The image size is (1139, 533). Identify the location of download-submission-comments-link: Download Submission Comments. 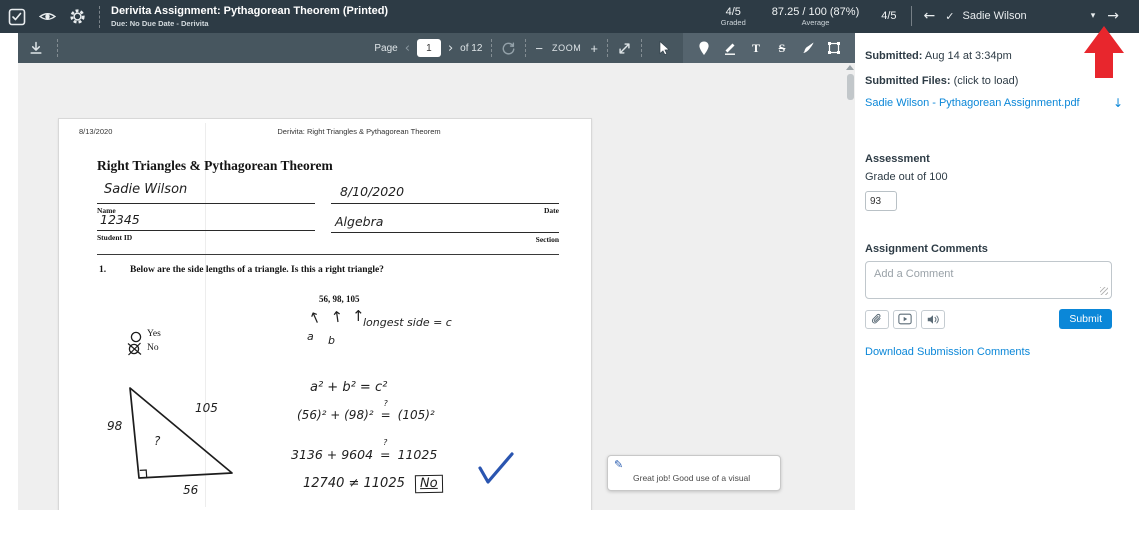
(1002, 352).